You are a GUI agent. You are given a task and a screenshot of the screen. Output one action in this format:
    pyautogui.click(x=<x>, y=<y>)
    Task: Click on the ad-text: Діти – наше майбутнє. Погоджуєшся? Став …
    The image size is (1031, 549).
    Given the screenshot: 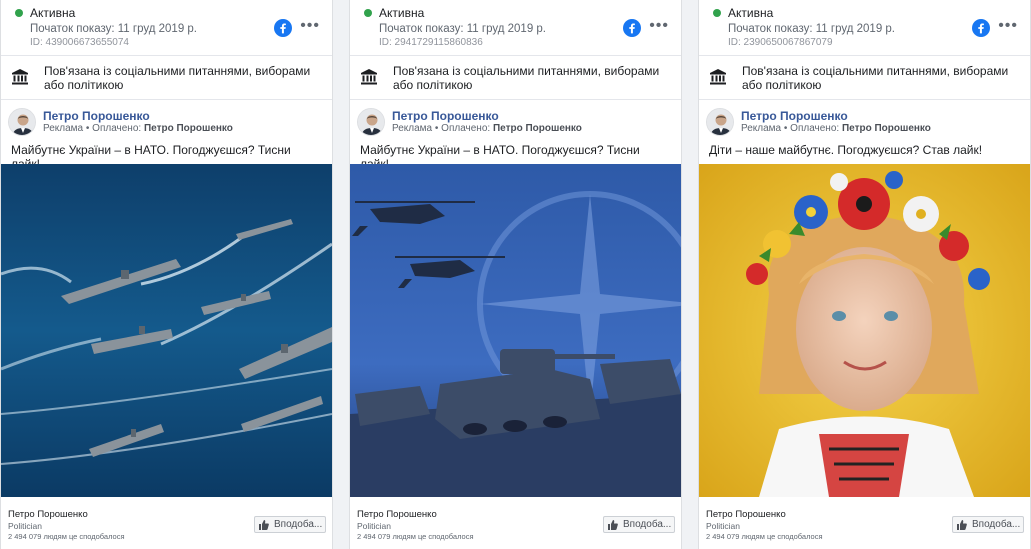 What is the action you would take?
    pyautogui.click(x=846, y=150)
    